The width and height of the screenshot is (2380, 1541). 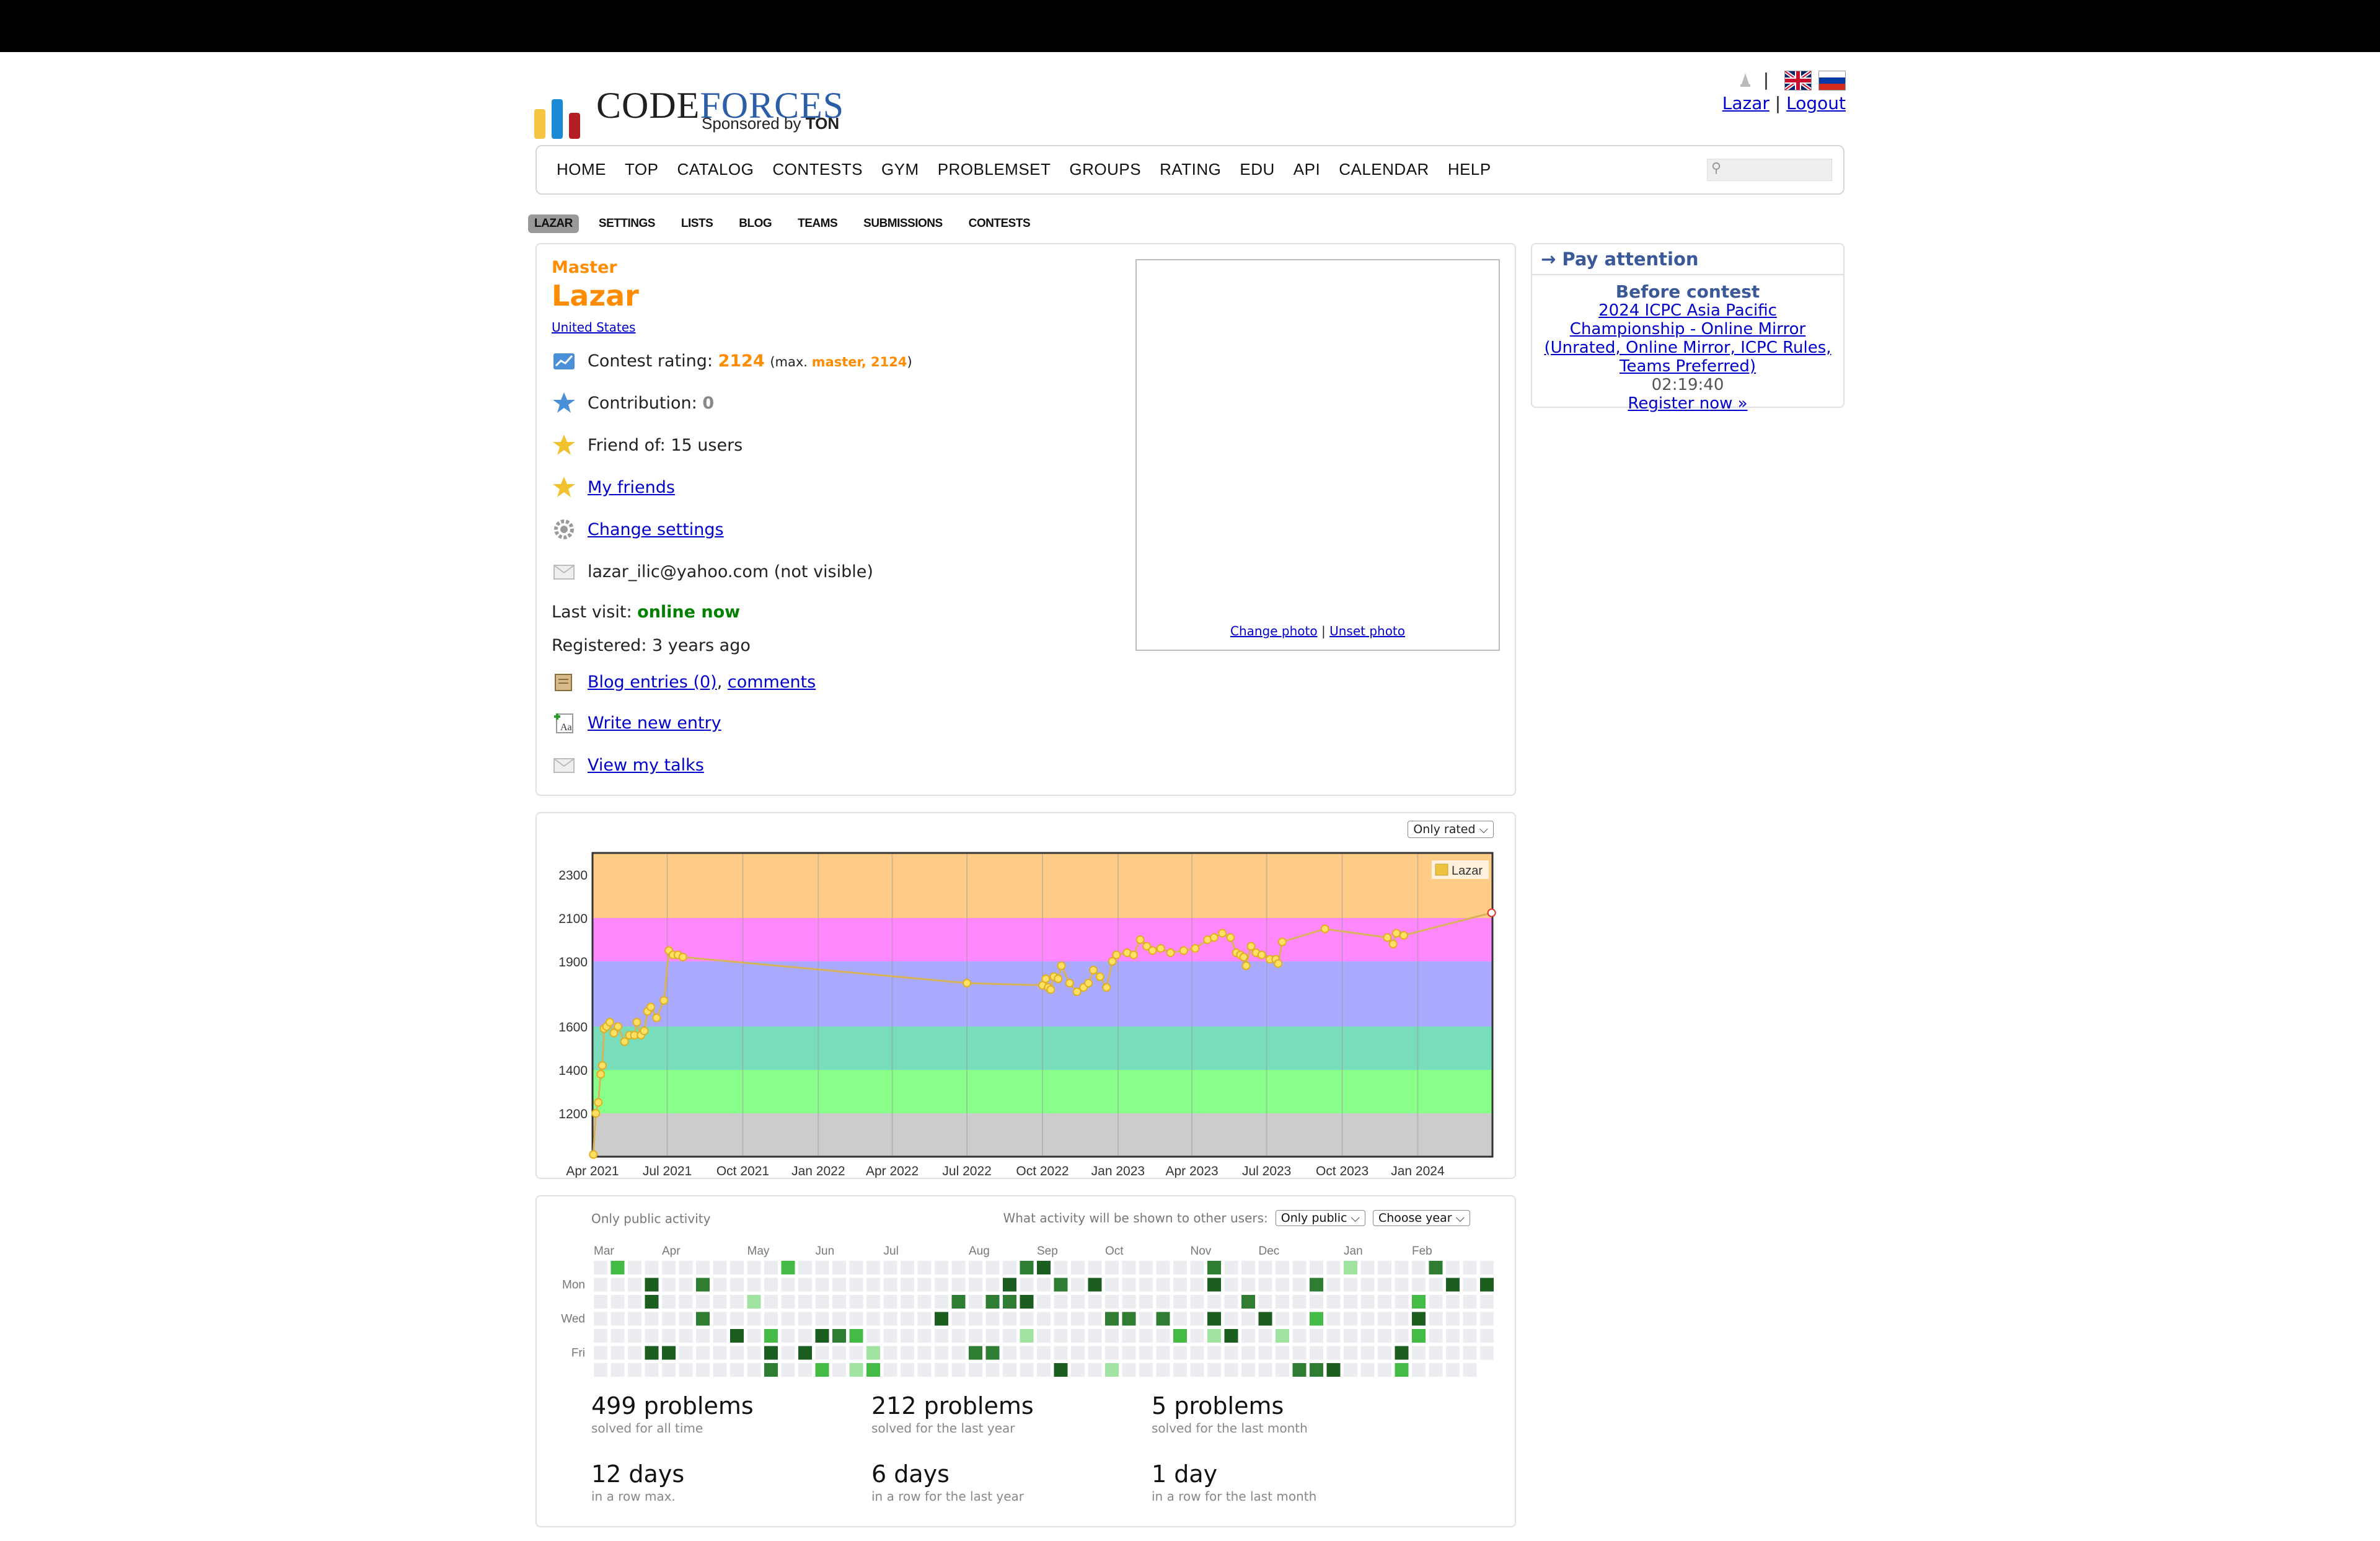 I want to click on user-country: United States, so click(x=593, y=327).